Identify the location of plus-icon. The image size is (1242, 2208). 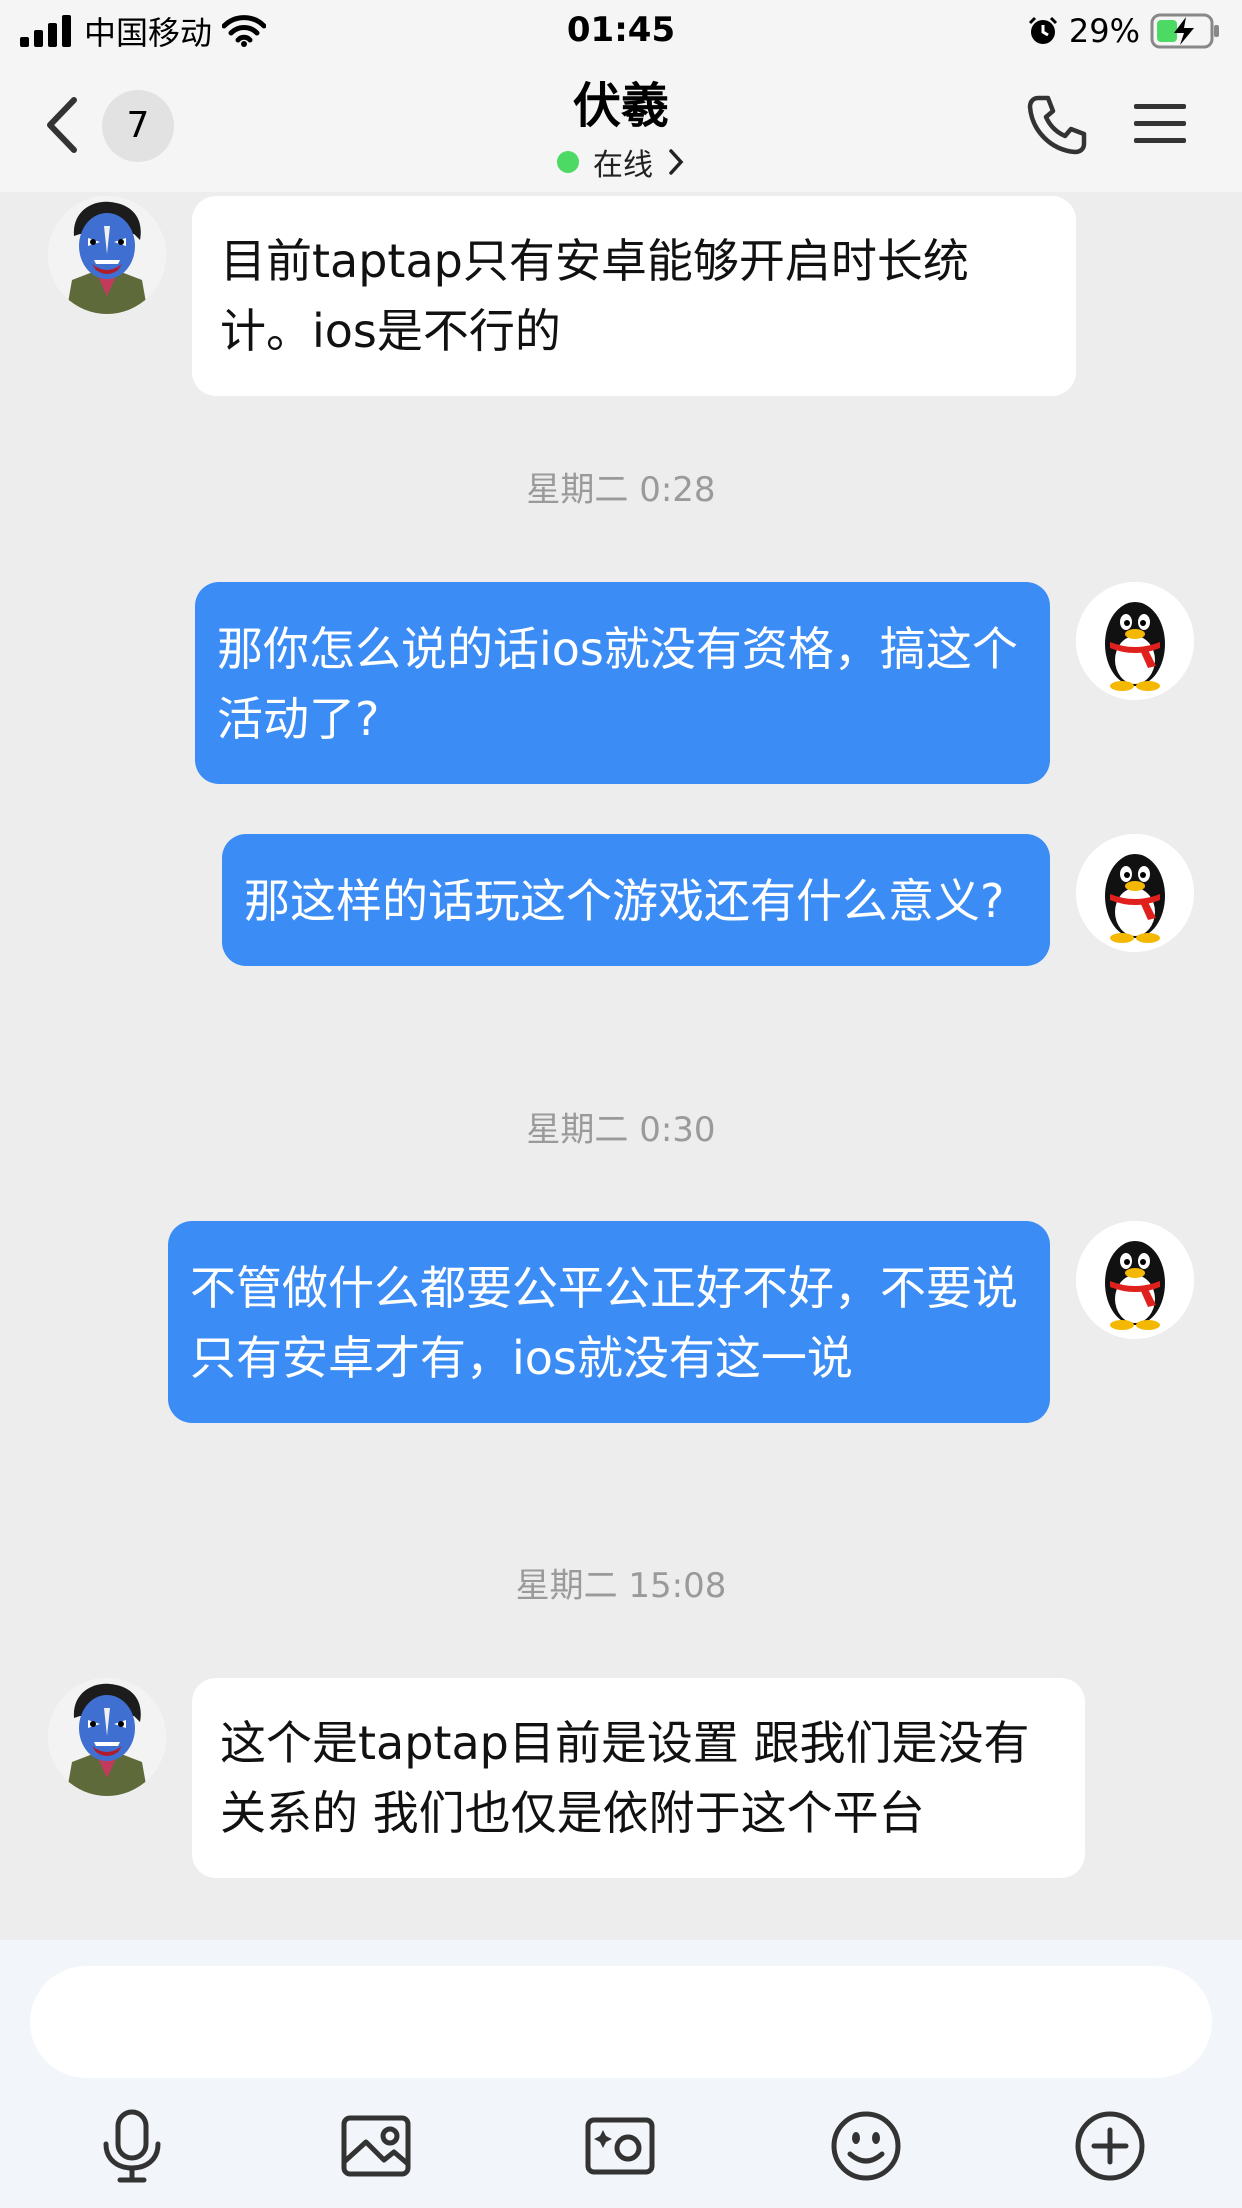
(1110, 2146).